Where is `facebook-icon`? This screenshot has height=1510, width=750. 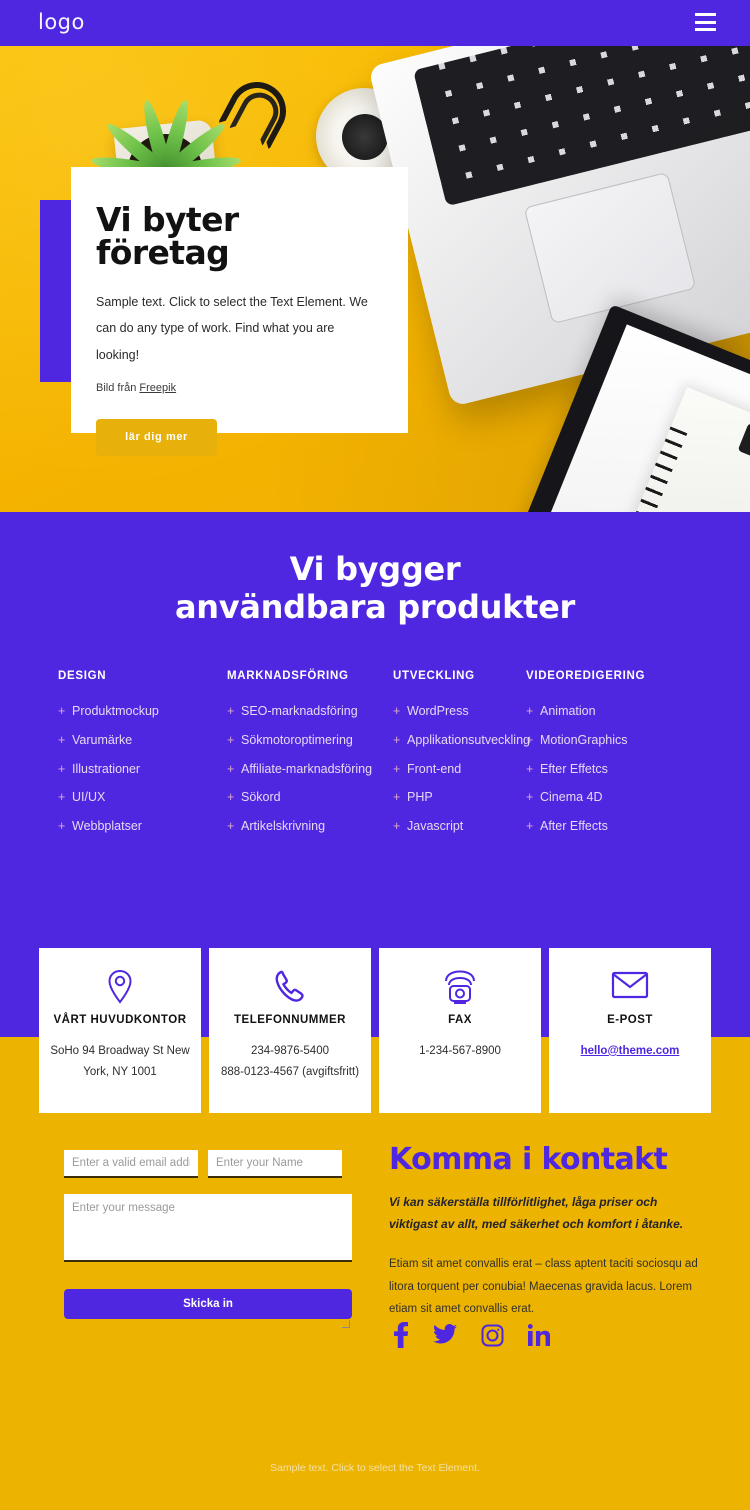
facebook-icon is located at coordinates (400, 1335).